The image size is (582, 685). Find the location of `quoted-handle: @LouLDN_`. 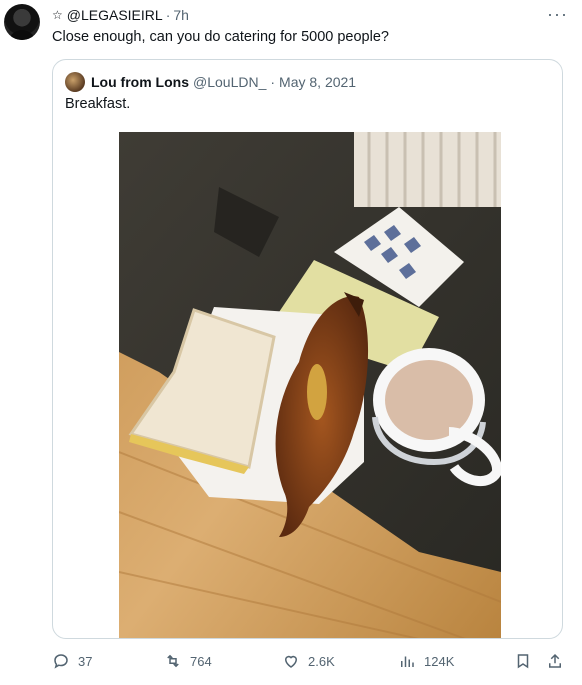

quoted-handle: @LouLDN_ is located at coordinates (229, 82).